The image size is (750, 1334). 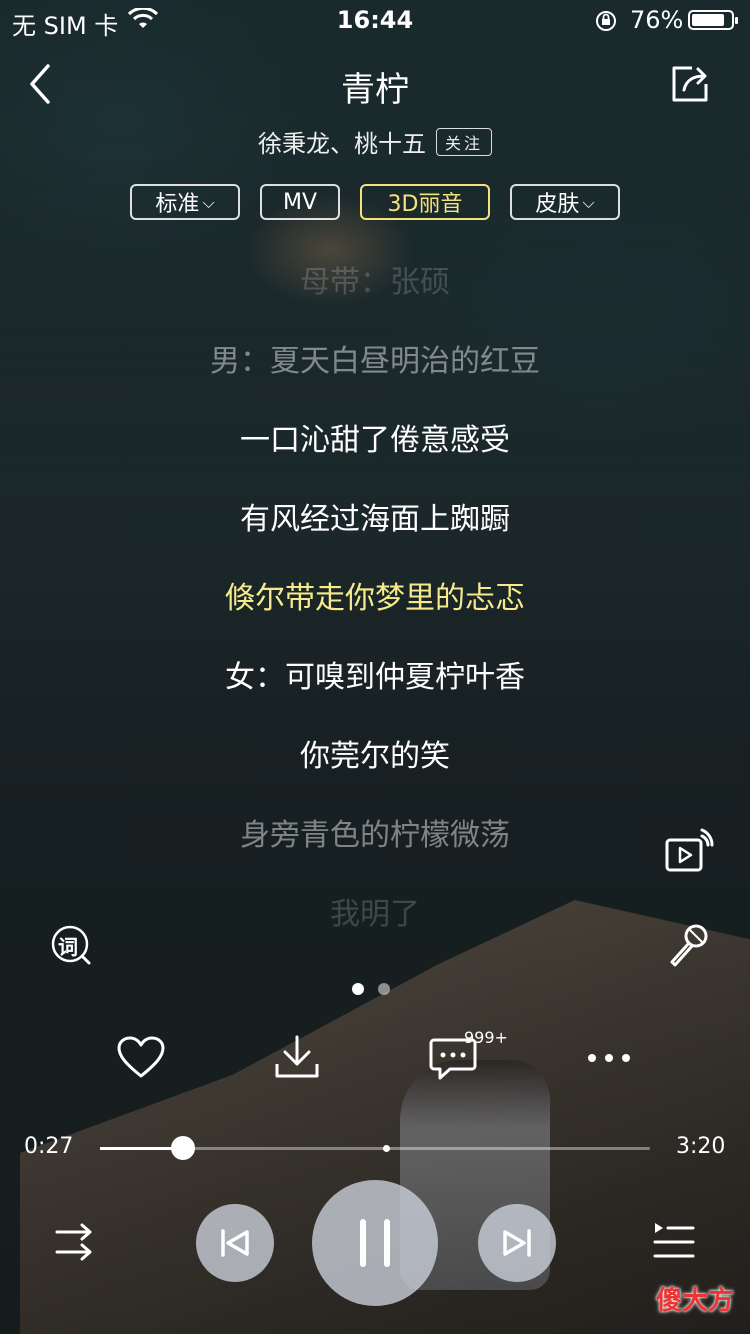 I want to click on comment-count-badge: 999+, so click(x=486, y=1037).